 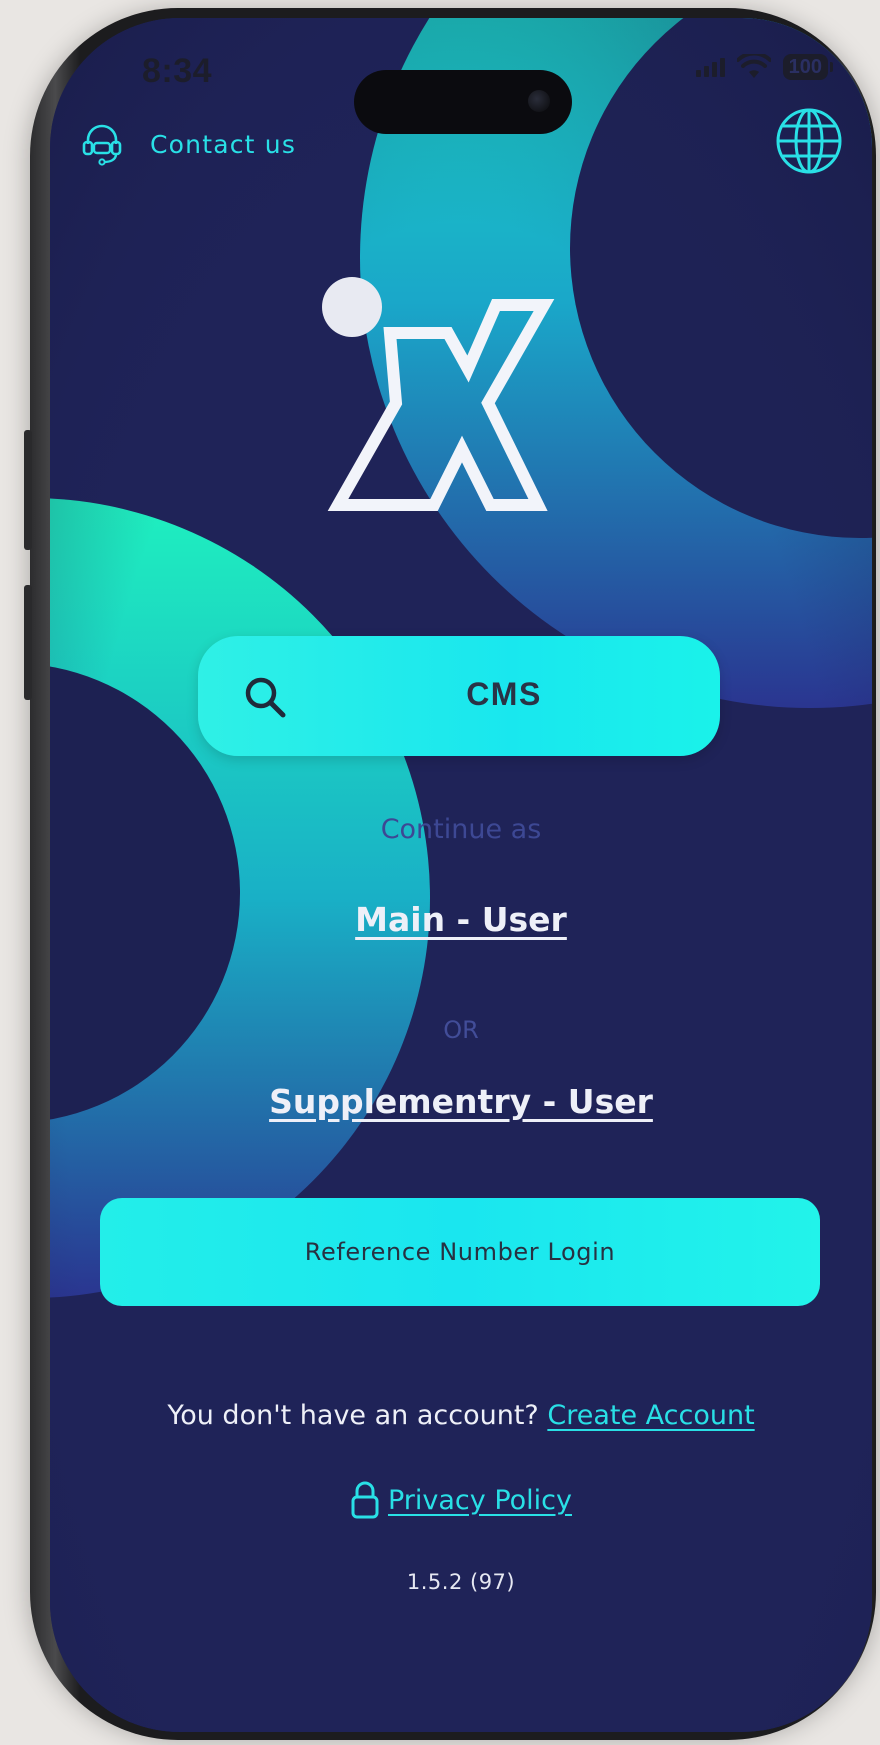 I want to click on wifi-icon, so click(x=753, y=66).